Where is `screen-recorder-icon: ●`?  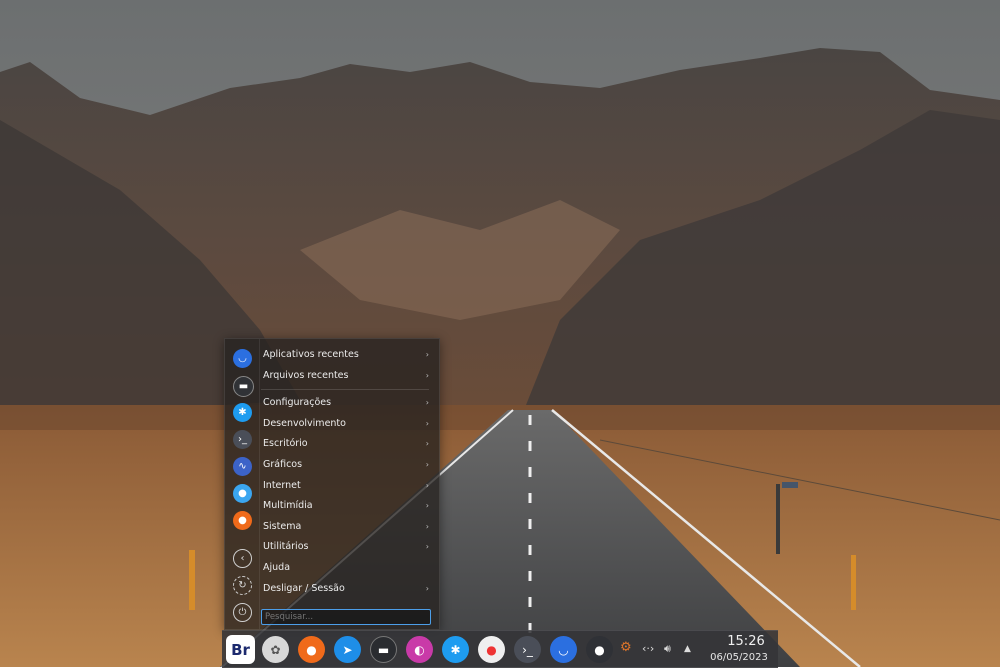 screen-recorder-icon: ● is located at coordinates (491, 649).